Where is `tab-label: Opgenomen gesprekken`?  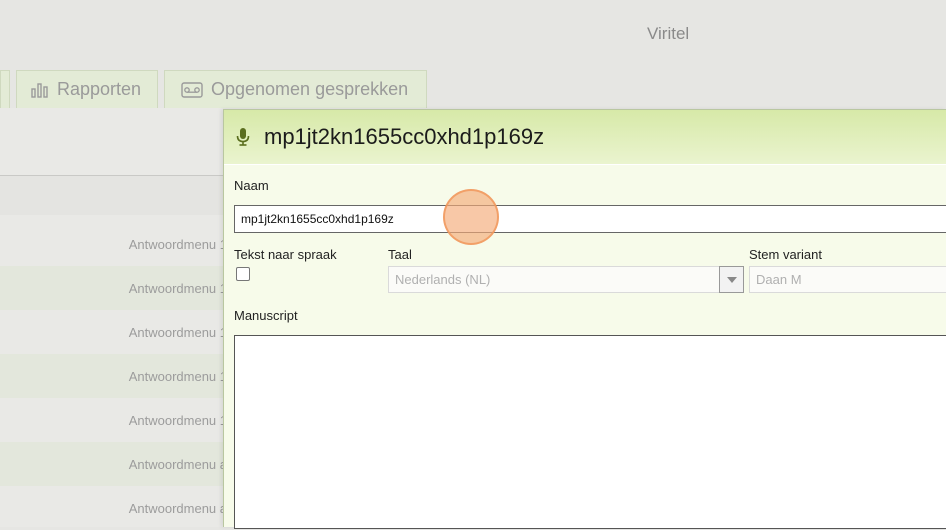
tab-label: Opgenomen gesprekken is located at coordinates (310, 89).